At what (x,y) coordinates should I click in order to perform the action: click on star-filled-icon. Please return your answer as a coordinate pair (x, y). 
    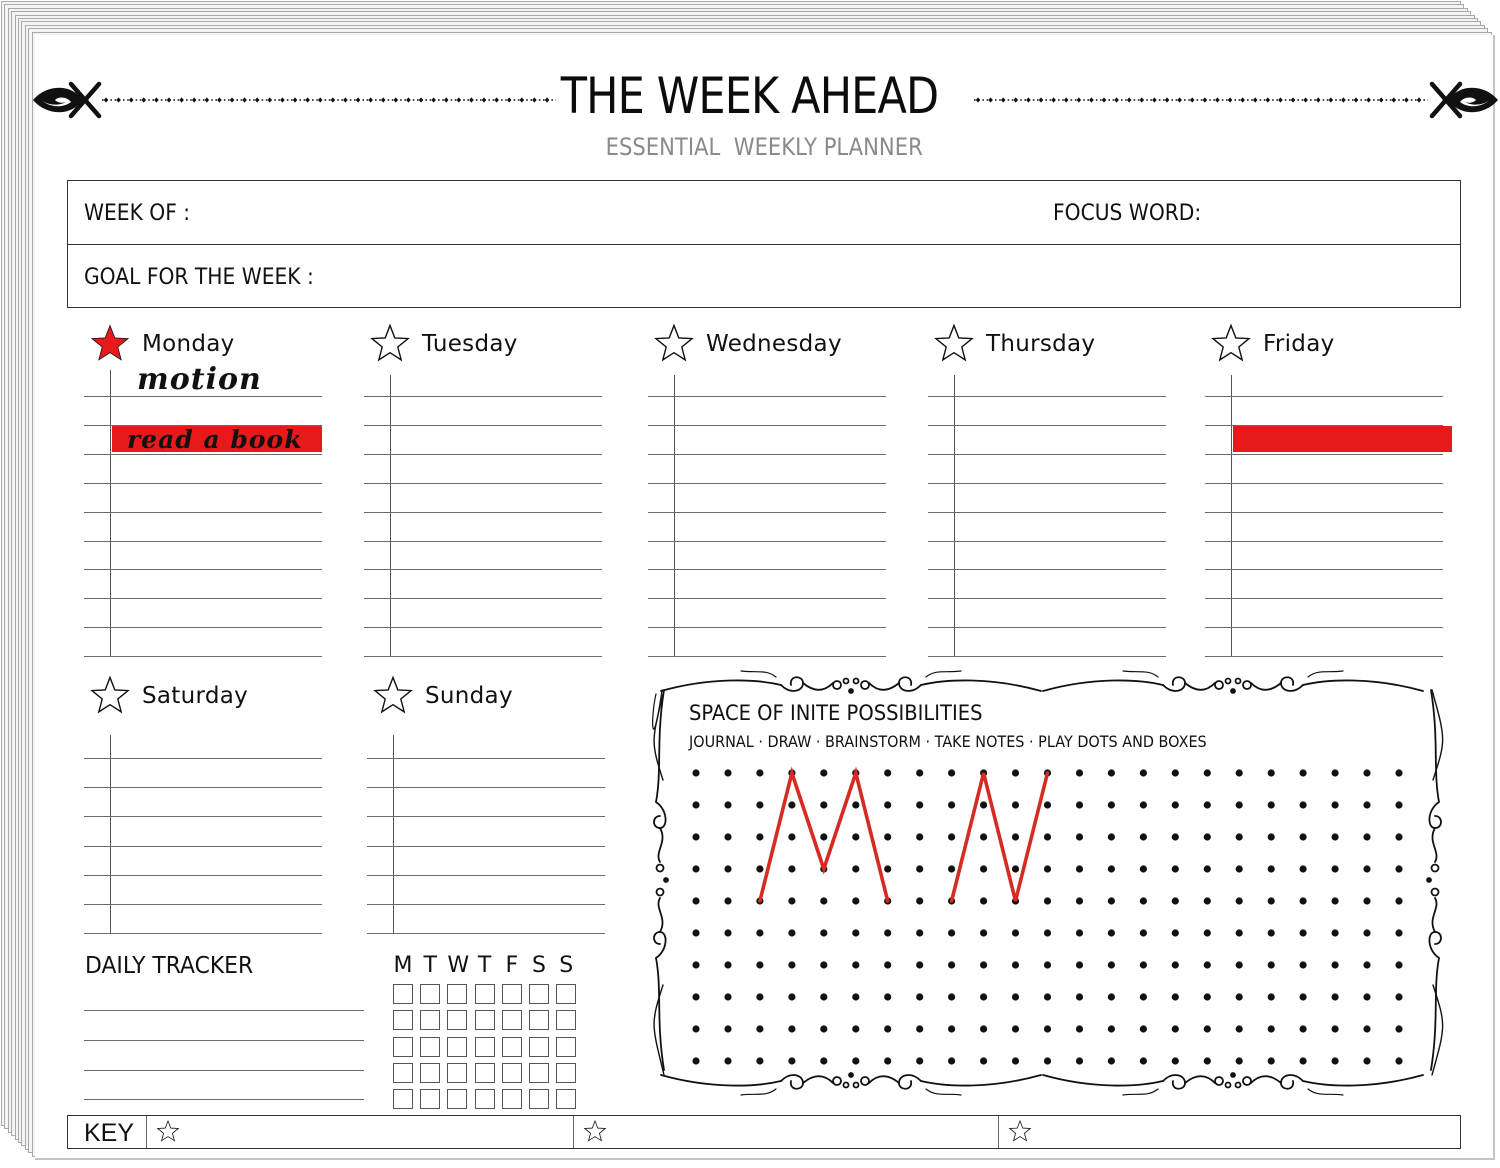
    Looking at the image, I should click on (110, 343).